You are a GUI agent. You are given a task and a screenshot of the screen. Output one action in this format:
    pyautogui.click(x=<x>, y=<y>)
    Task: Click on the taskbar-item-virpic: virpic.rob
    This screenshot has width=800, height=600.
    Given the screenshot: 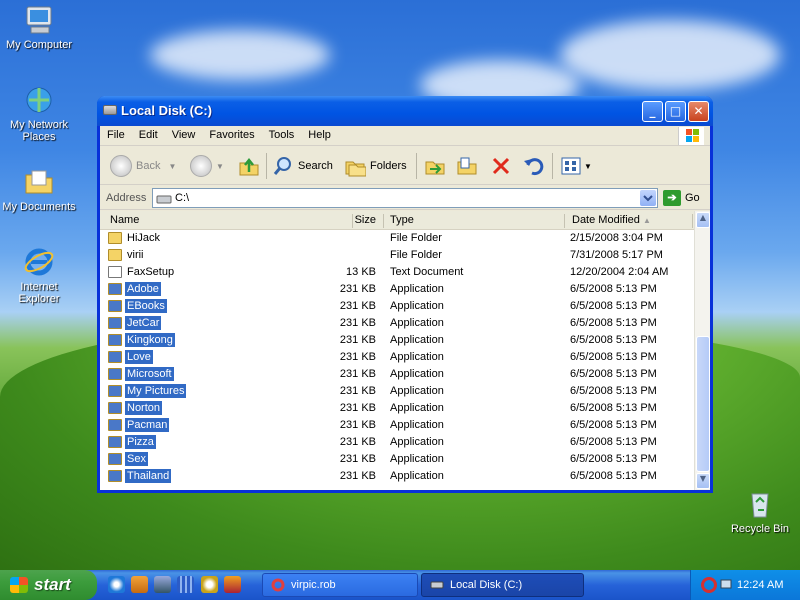 What is the action you would take?
    pyautogui.click(x=340, y=585)
    